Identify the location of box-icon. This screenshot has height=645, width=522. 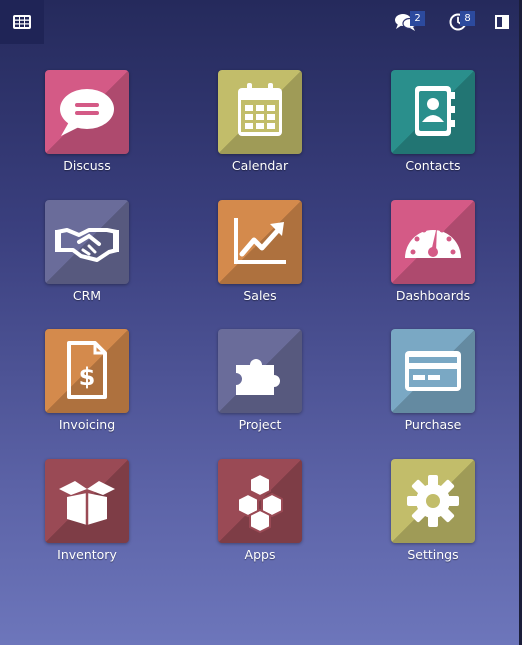
(87, 503).